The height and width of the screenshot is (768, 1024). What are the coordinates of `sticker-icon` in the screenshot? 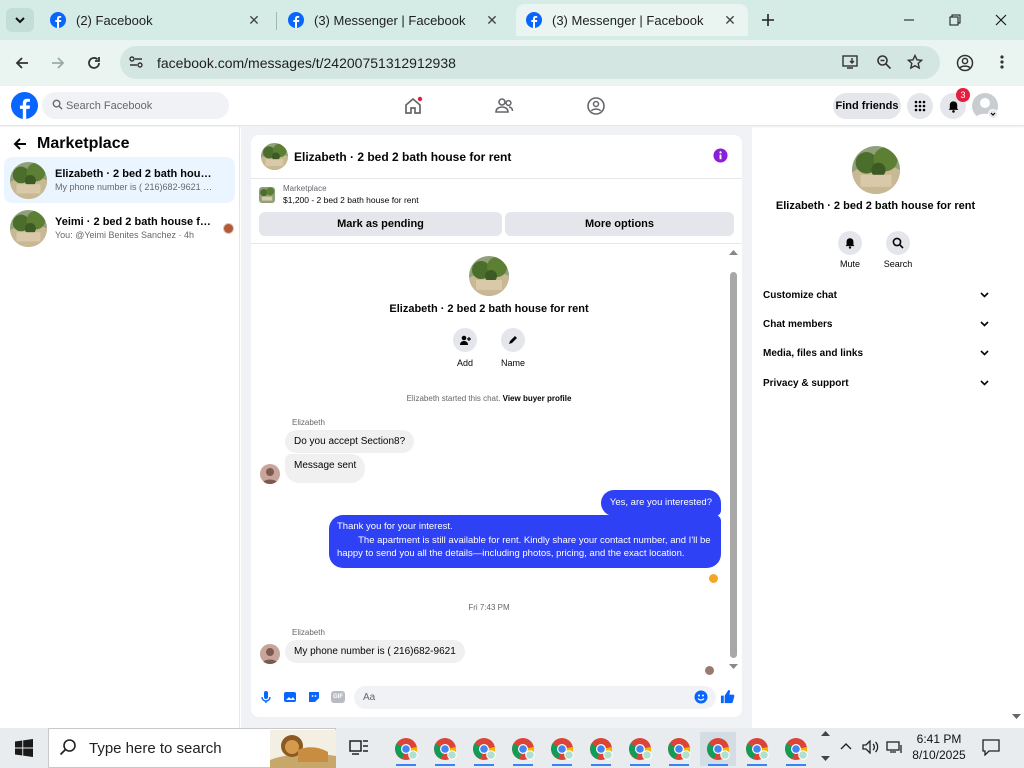 It's located at (314, 697).